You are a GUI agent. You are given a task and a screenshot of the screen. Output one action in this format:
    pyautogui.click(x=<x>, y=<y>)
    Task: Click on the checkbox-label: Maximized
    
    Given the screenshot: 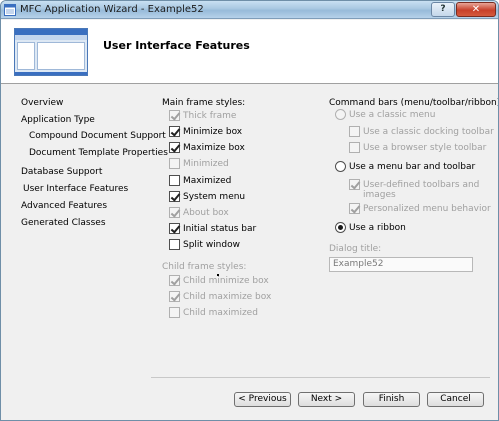 What is the action you would take?
    pyautogui.click(x=207, y=180)
    